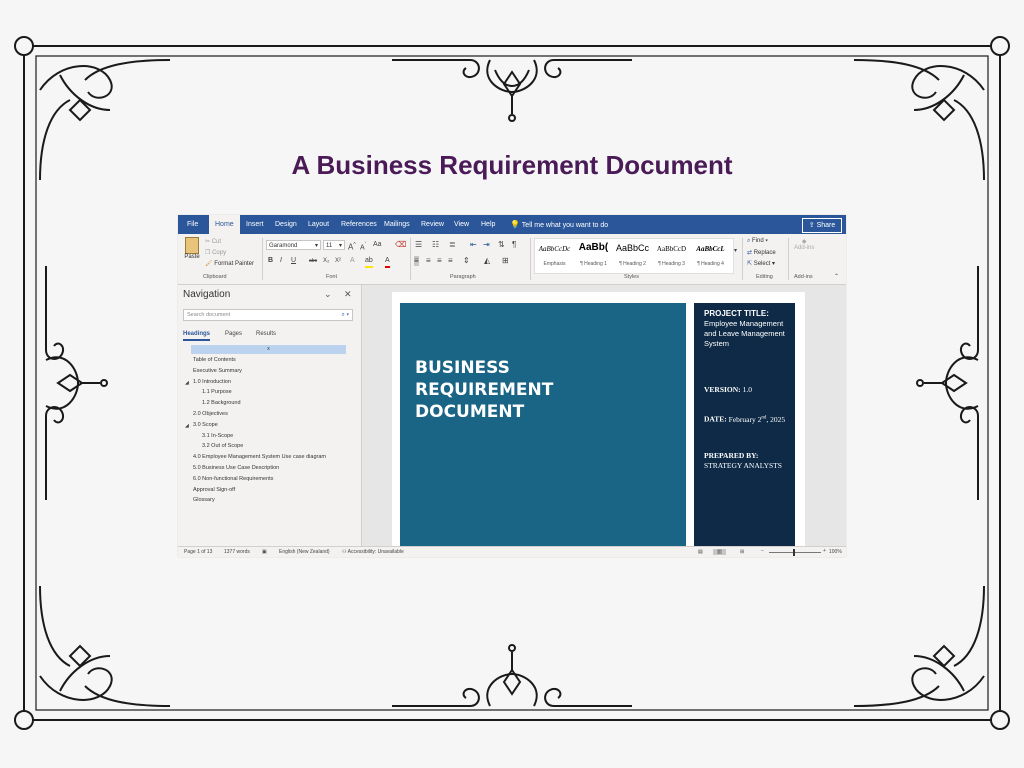  I want to click on paste-button: Paste, so click(192, 253).